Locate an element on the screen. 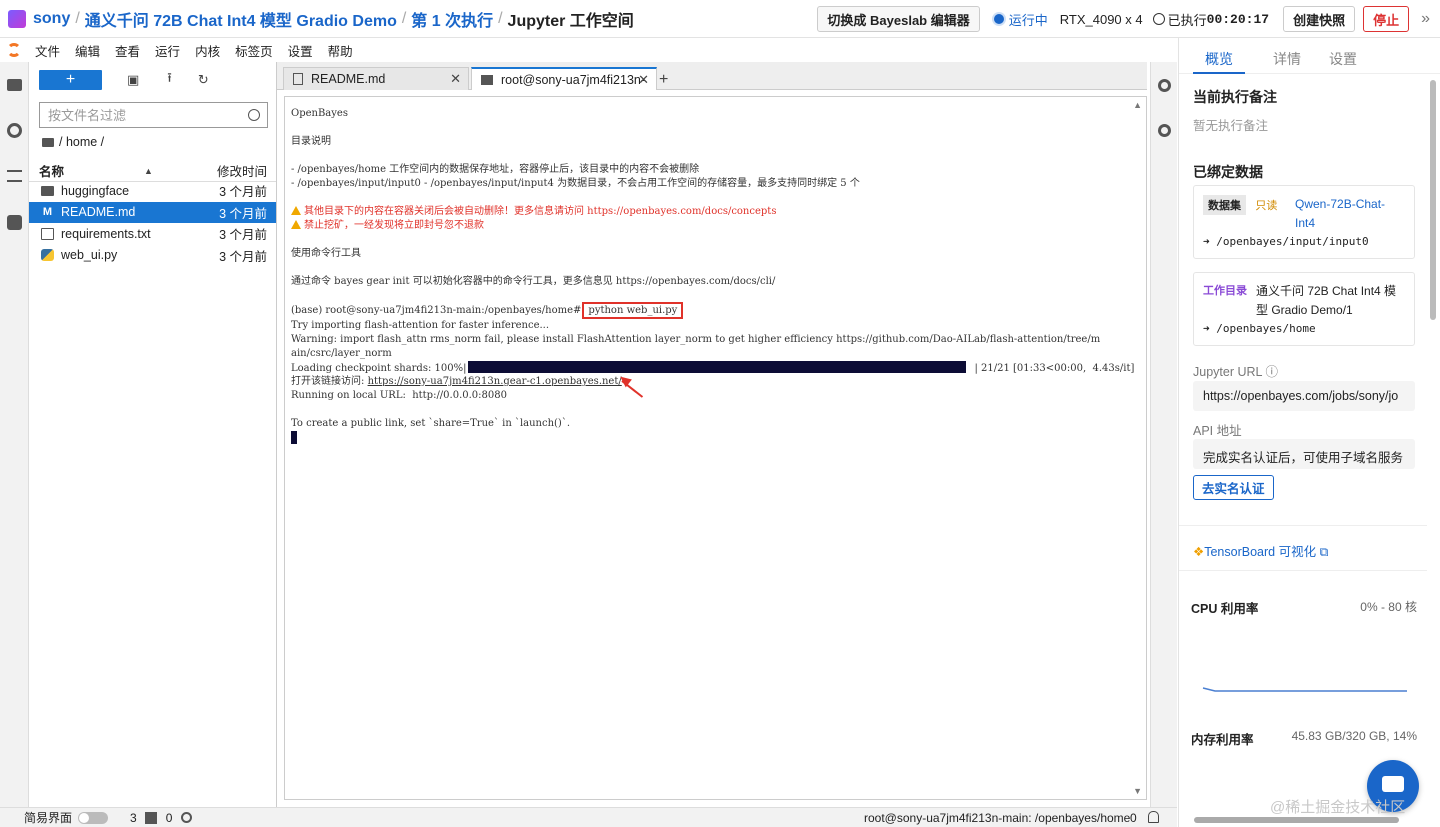 Image resolution: width=1440 pixels, height=827 pixels. create-snapshot-button: 创建快照 is located at coordinates (1319, 19).